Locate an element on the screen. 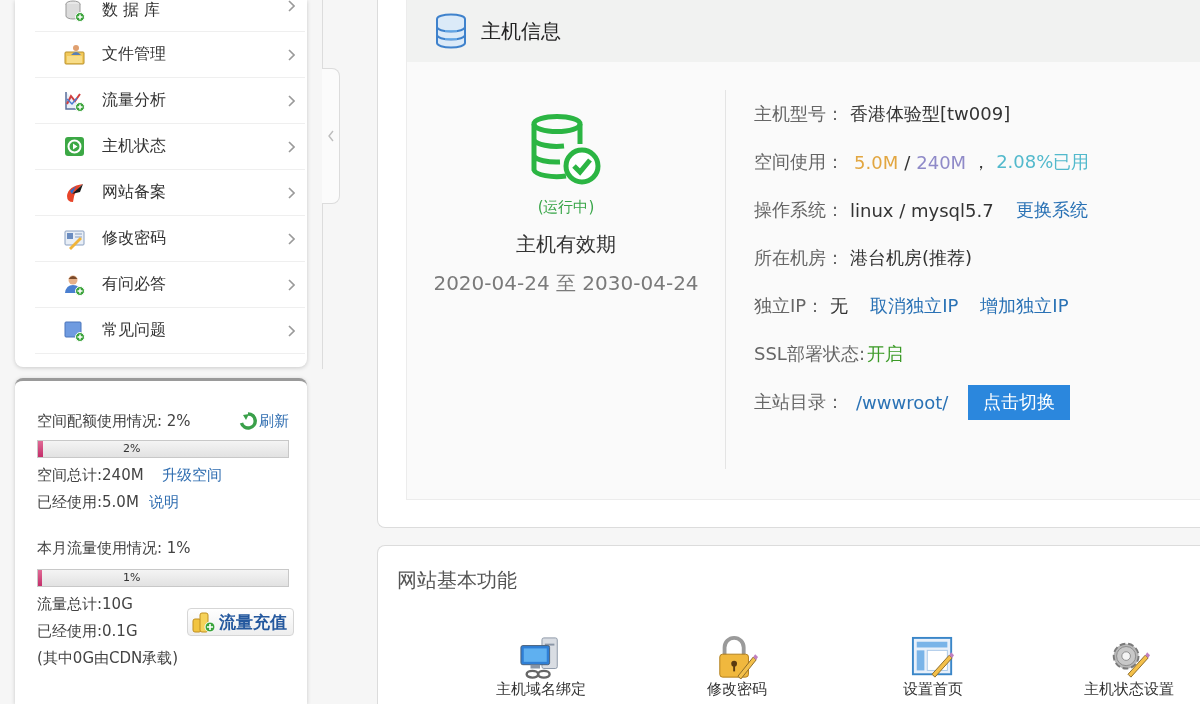  traffic-total: 流量总计:10G is located at coordinates (85, 604).